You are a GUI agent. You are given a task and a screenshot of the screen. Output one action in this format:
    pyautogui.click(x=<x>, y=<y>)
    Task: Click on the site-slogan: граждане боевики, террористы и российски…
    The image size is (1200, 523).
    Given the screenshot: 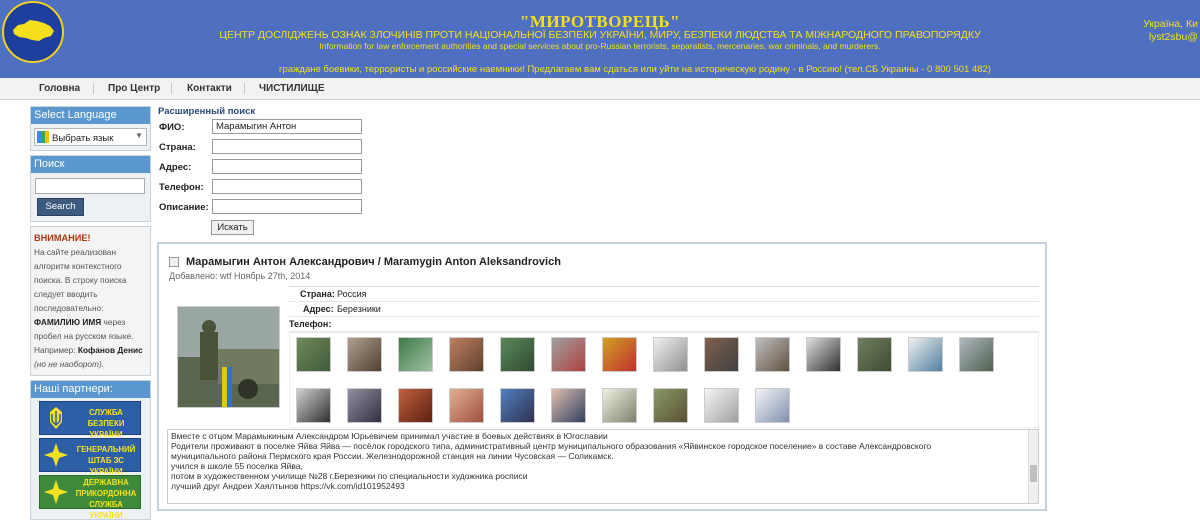 What is the action you would take?
    pyautogui.click(x=635, y=69)
    